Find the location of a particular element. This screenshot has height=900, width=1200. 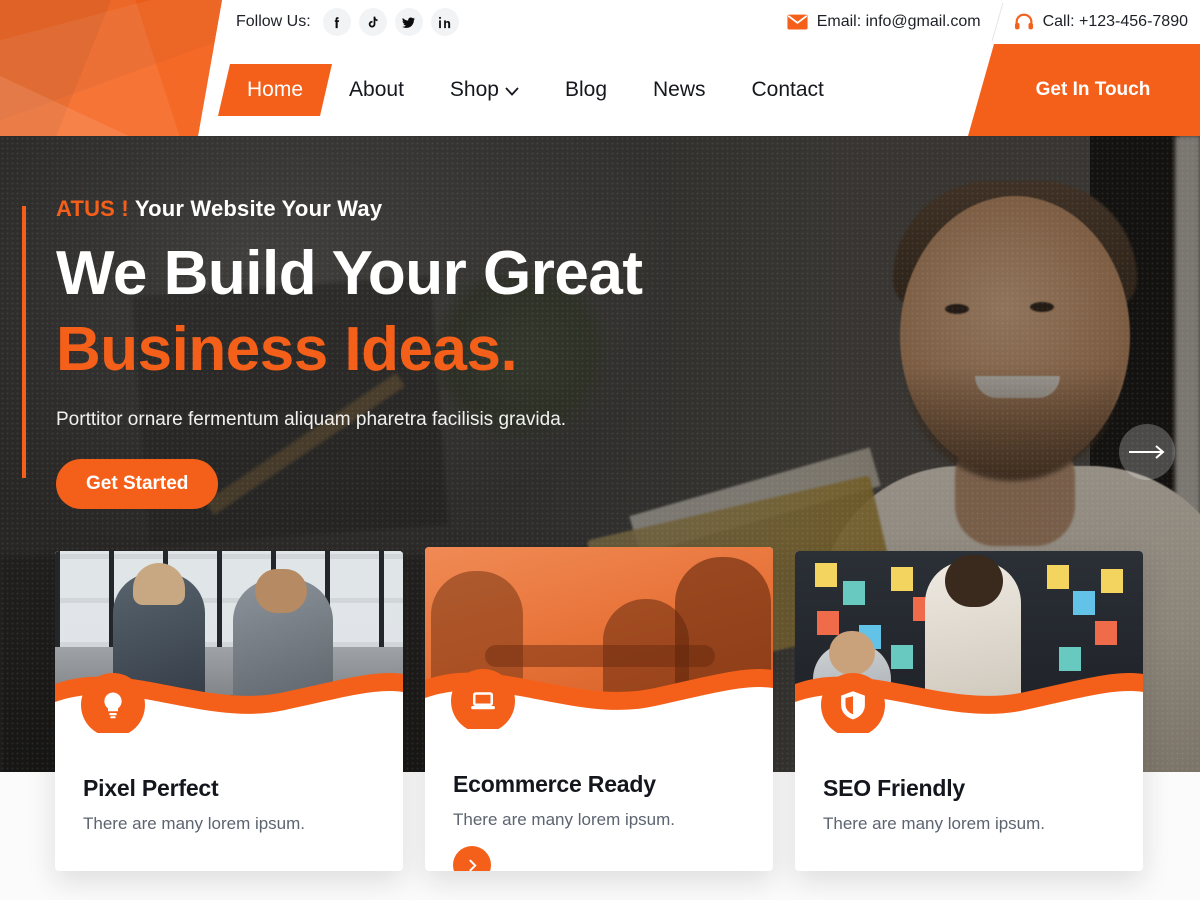

social-link-linkedin is located at coordinates (444, 22).